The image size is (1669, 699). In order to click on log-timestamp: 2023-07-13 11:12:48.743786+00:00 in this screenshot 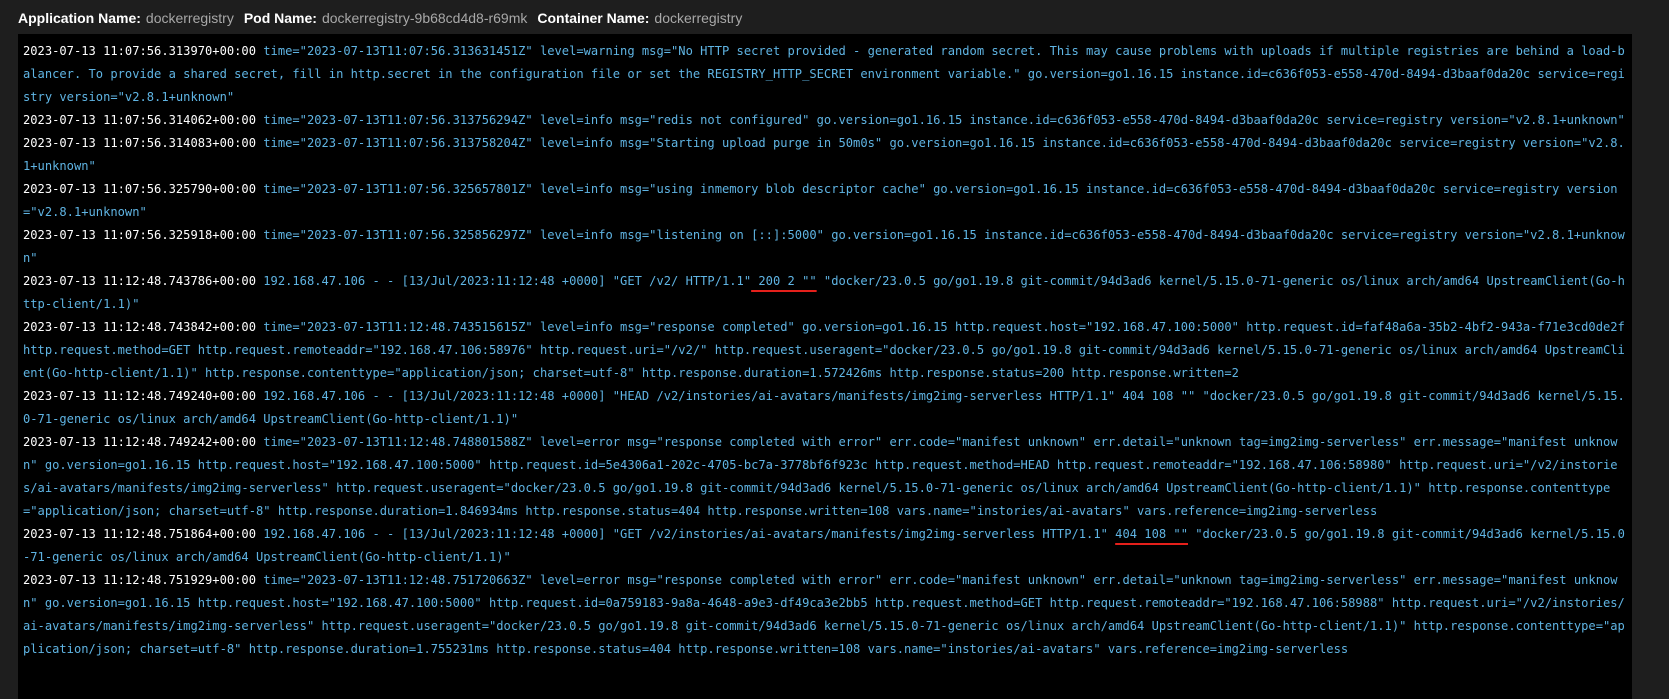, I will do `click(139, 281)`.